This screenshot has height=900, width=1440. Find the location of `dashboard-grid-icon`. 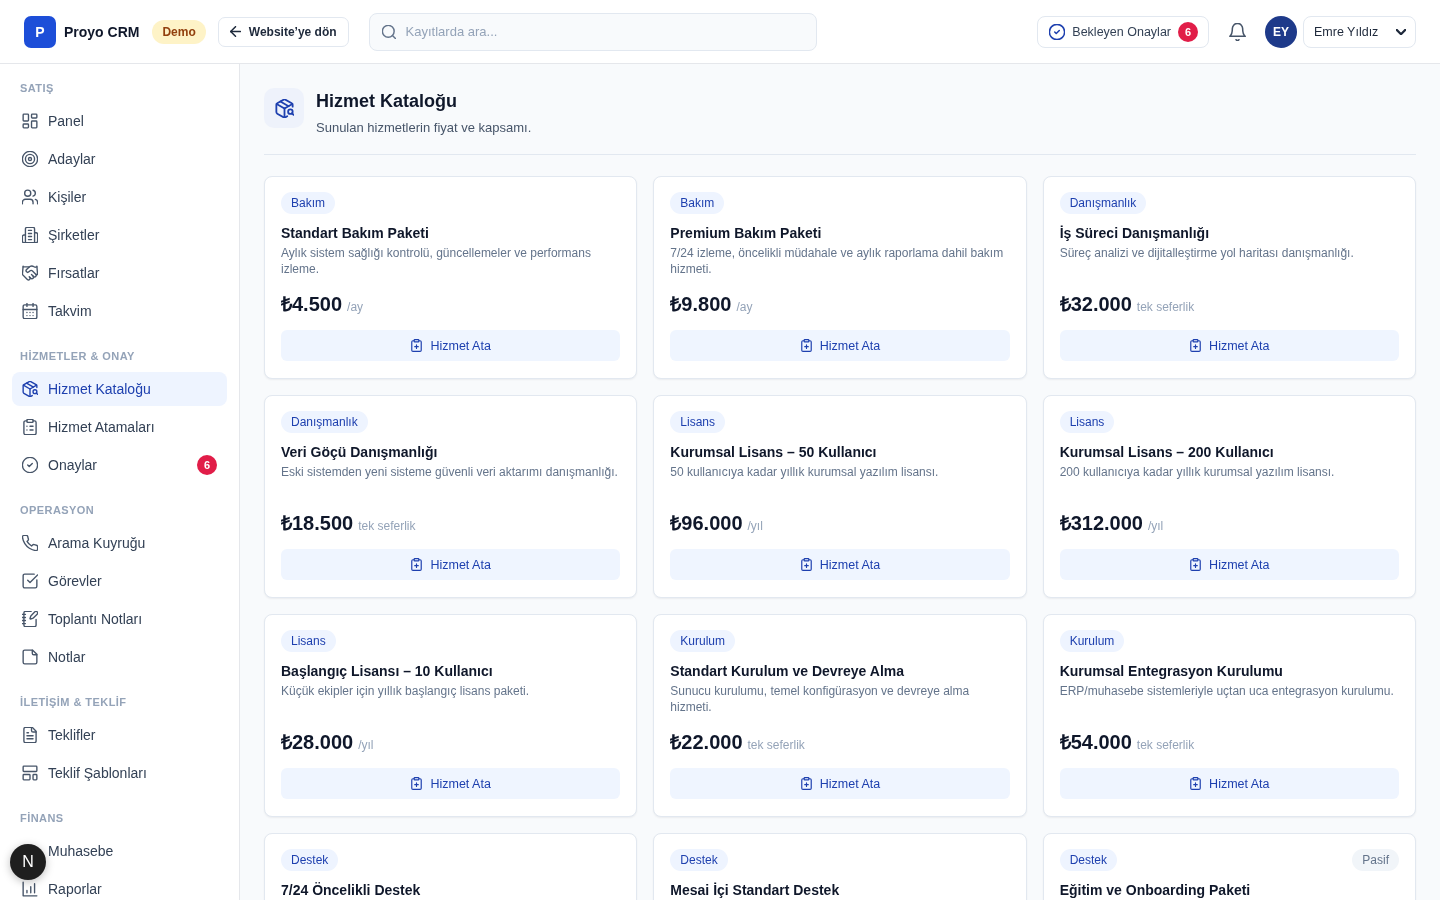

dashboard-grid-icon is located at coordinates (30, 121).